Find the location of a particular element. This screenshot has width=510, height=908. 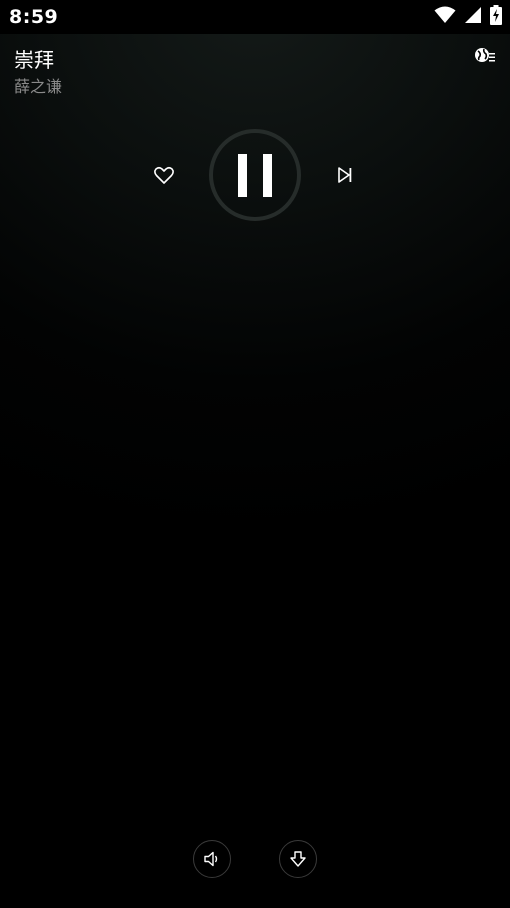

heart-outline-icon is located at coordinates (164, 175).